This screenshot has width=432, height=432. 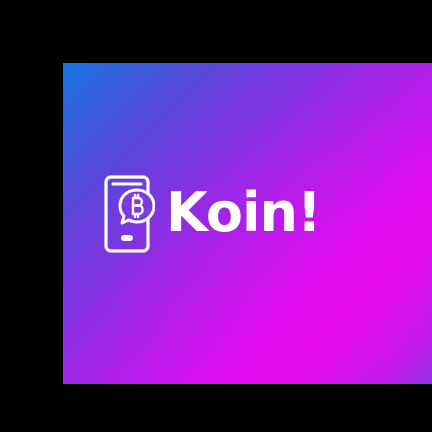 What do you see at coordinates (127, 238) in the screenshot?
I see `phone-home-button` at bounding box center [127, 238].